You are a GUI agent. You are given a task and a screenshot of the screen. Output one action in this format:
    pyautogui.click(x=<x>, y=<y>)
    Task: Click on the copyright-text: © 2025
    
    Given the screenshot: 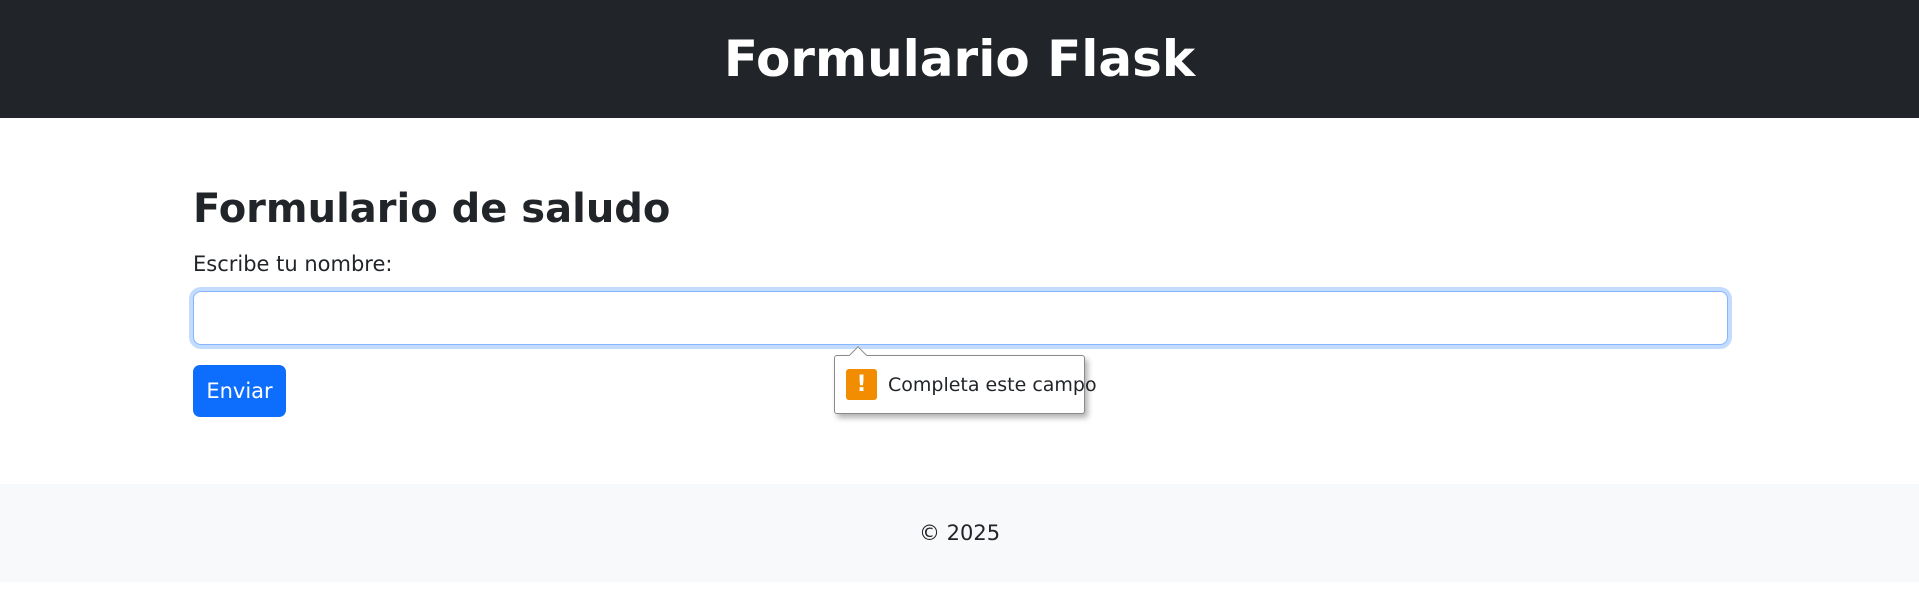 What is the action you would take?
    pyautogui.click(x=959, y=533)
    